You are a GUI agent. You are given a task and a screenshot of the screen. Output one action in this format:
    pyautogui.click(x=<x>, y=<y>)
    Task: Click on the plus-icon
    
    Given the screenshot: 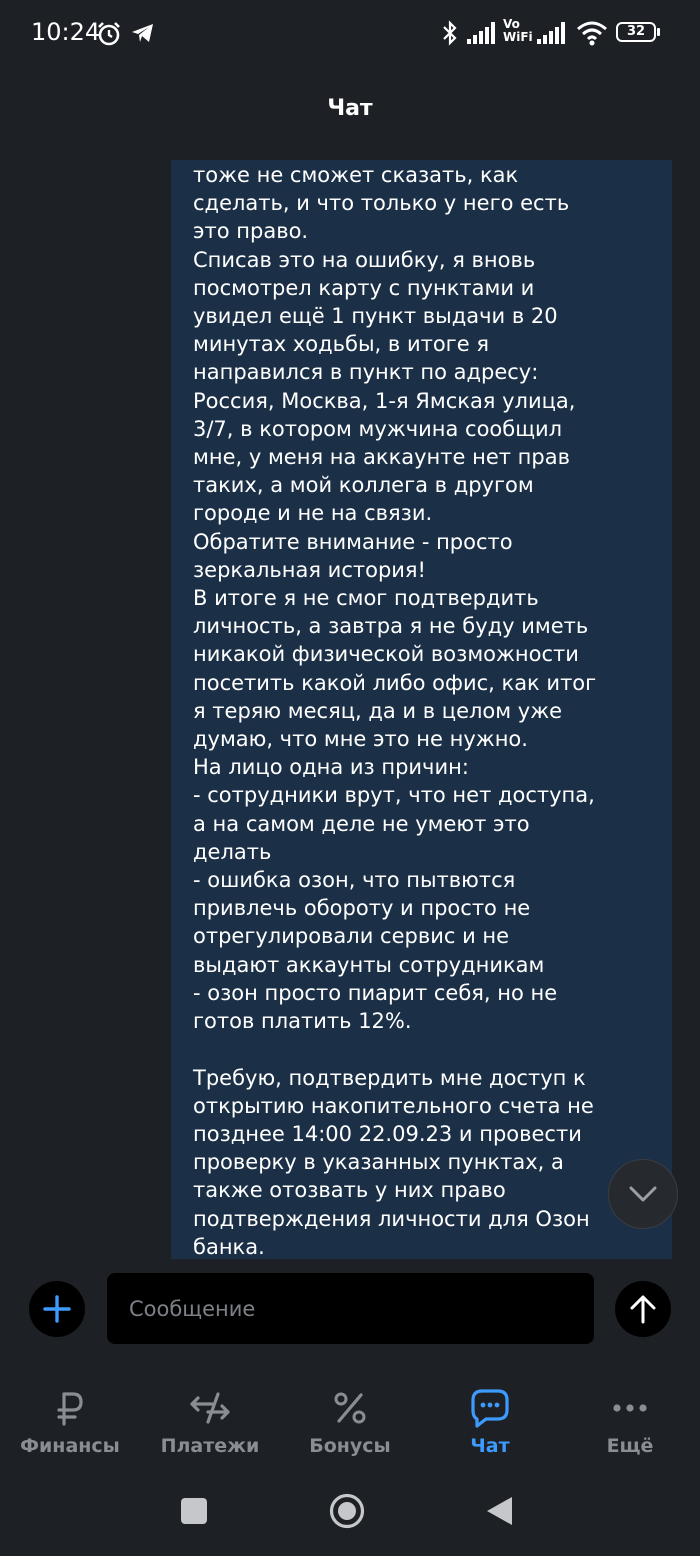 What is the action you would take?
    pyautogui.click(x=57, y=1309)
    